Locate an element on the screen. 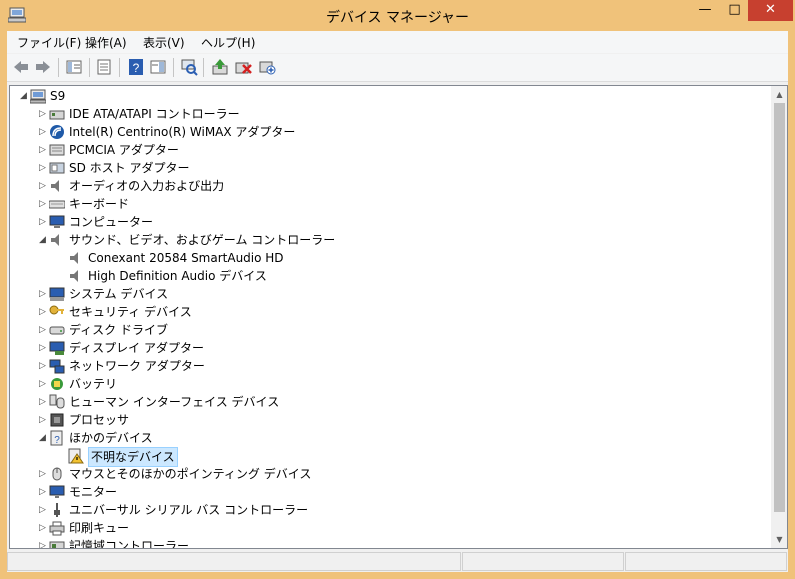  scan-hardware-changes-icon is located at coordinates (189, 67).